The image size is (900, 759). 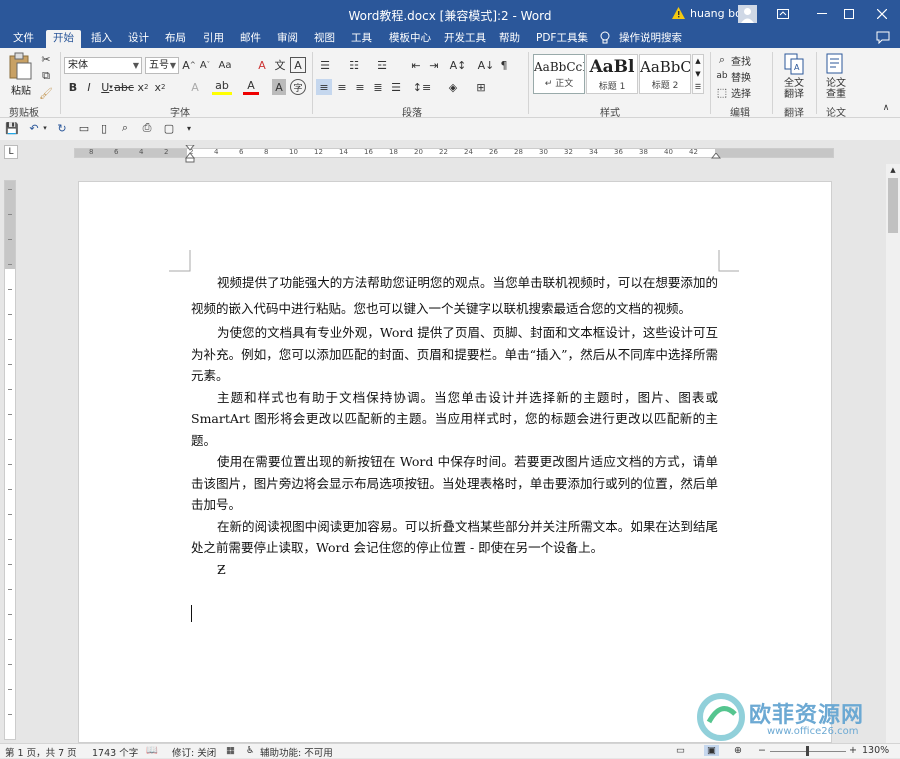 What do you see at coordinates (287, 39) in the screenshot?
I see `tab-review: 审阅` at bounding box center [287, 39].